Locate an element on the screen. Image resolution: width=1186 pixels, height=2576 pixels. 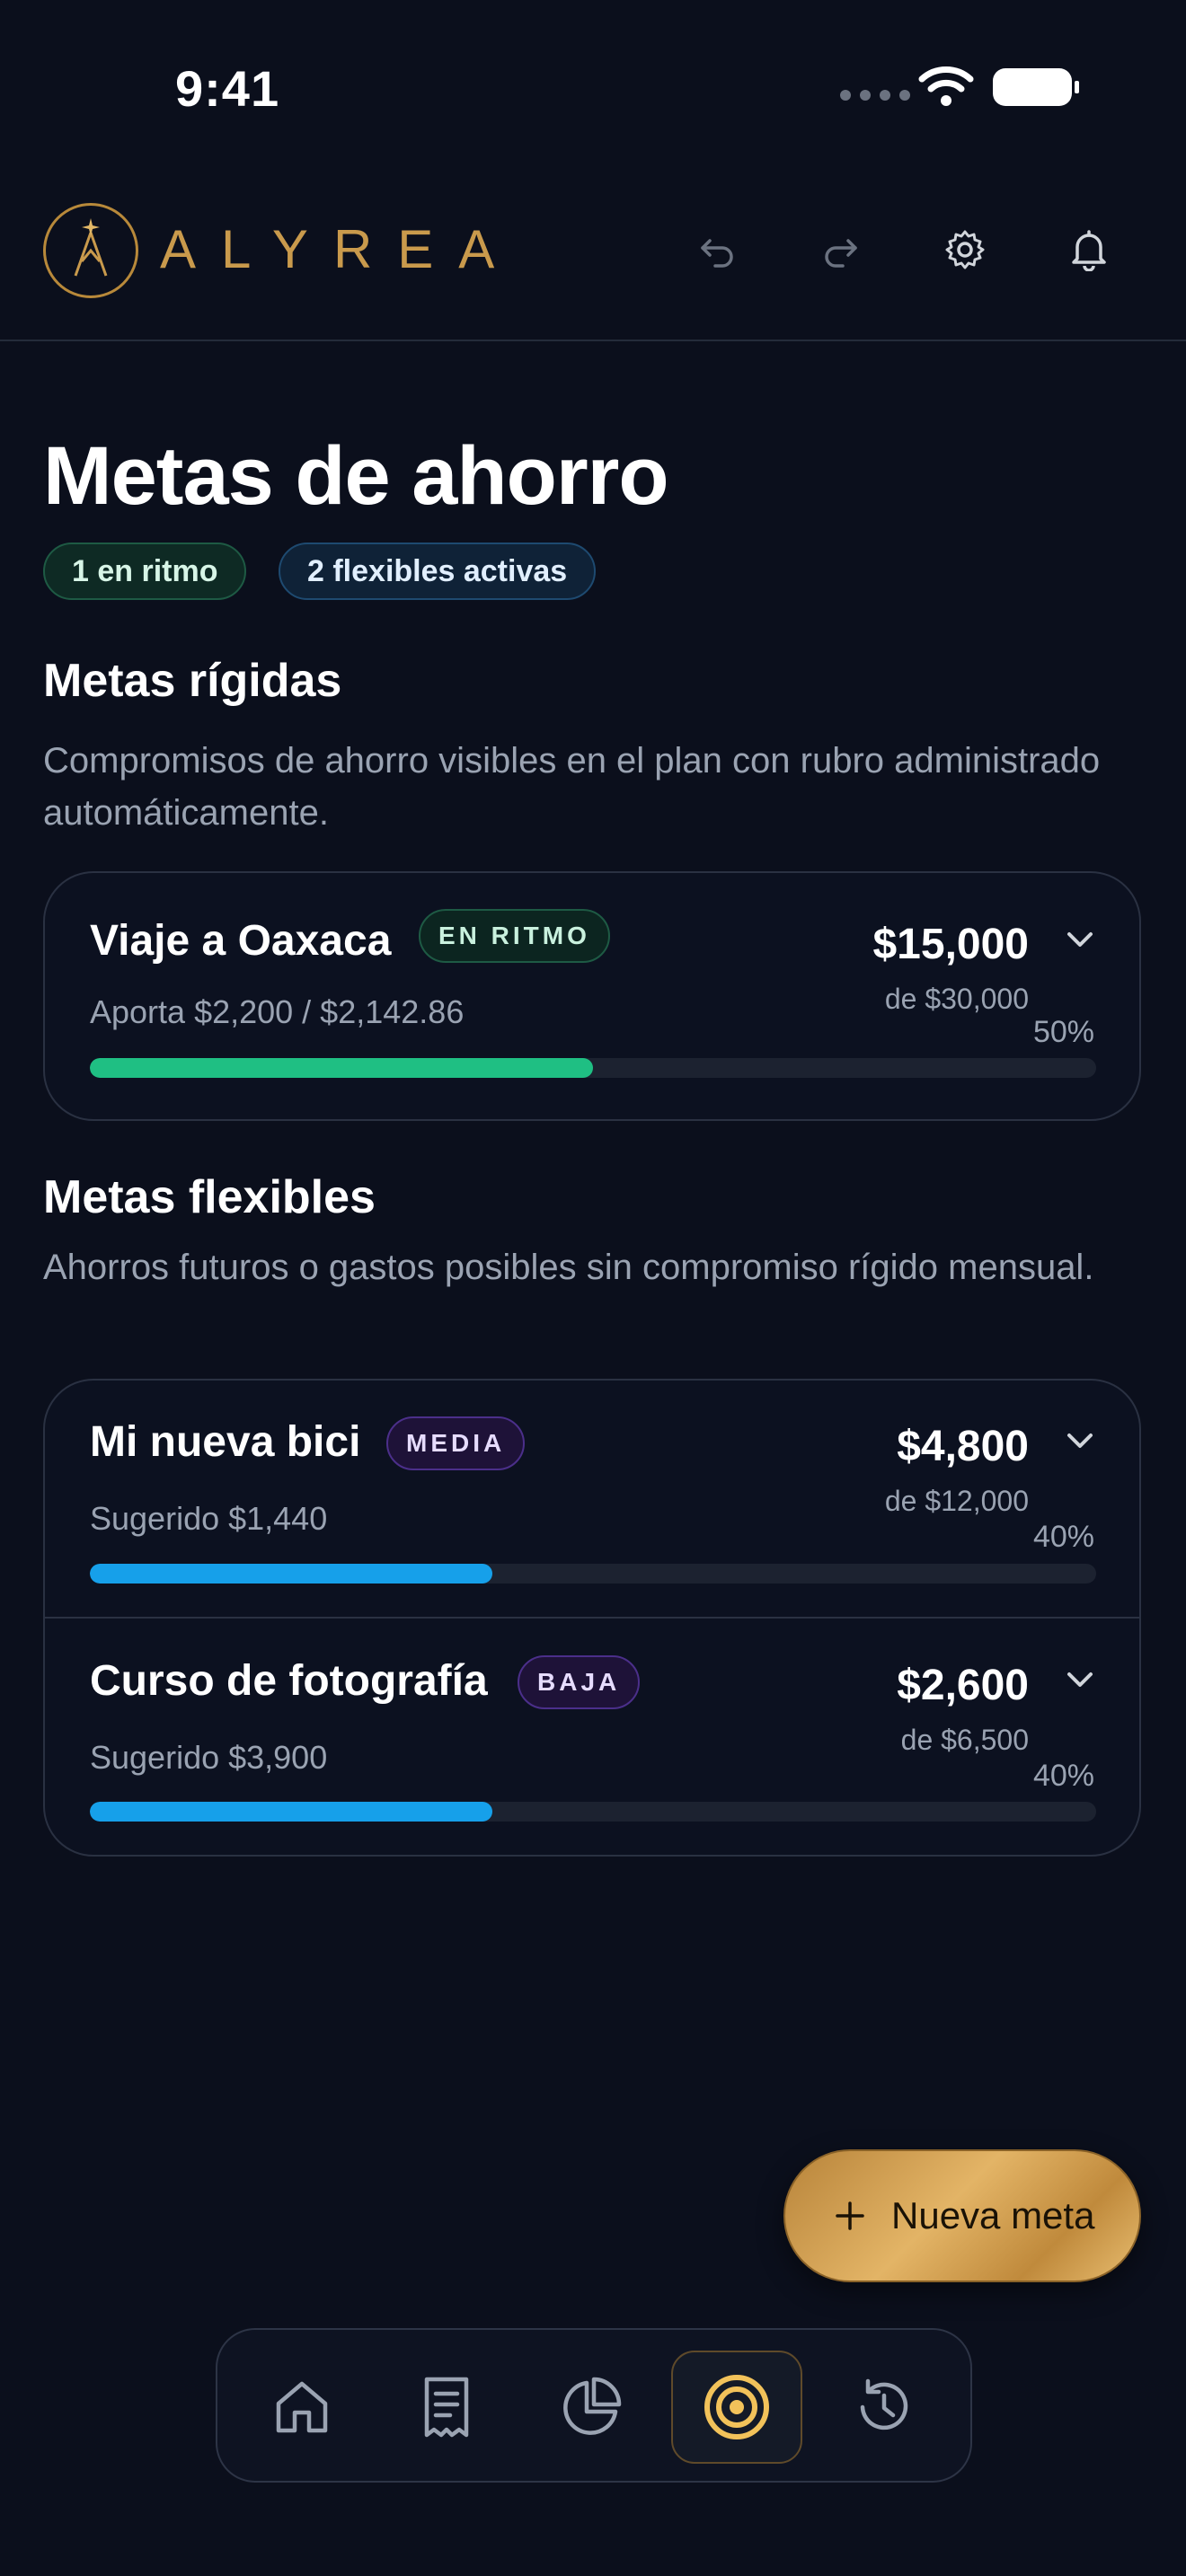
nav-budget is located at coordinates (591, 2407).